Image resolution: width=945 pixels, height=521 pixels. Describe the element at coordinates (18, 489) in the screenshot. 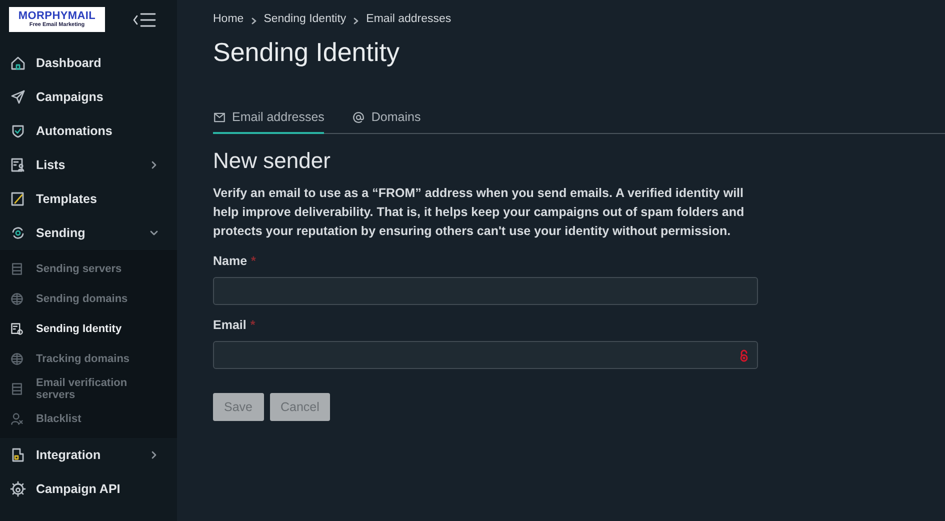

I see `gear-icon` at that location.